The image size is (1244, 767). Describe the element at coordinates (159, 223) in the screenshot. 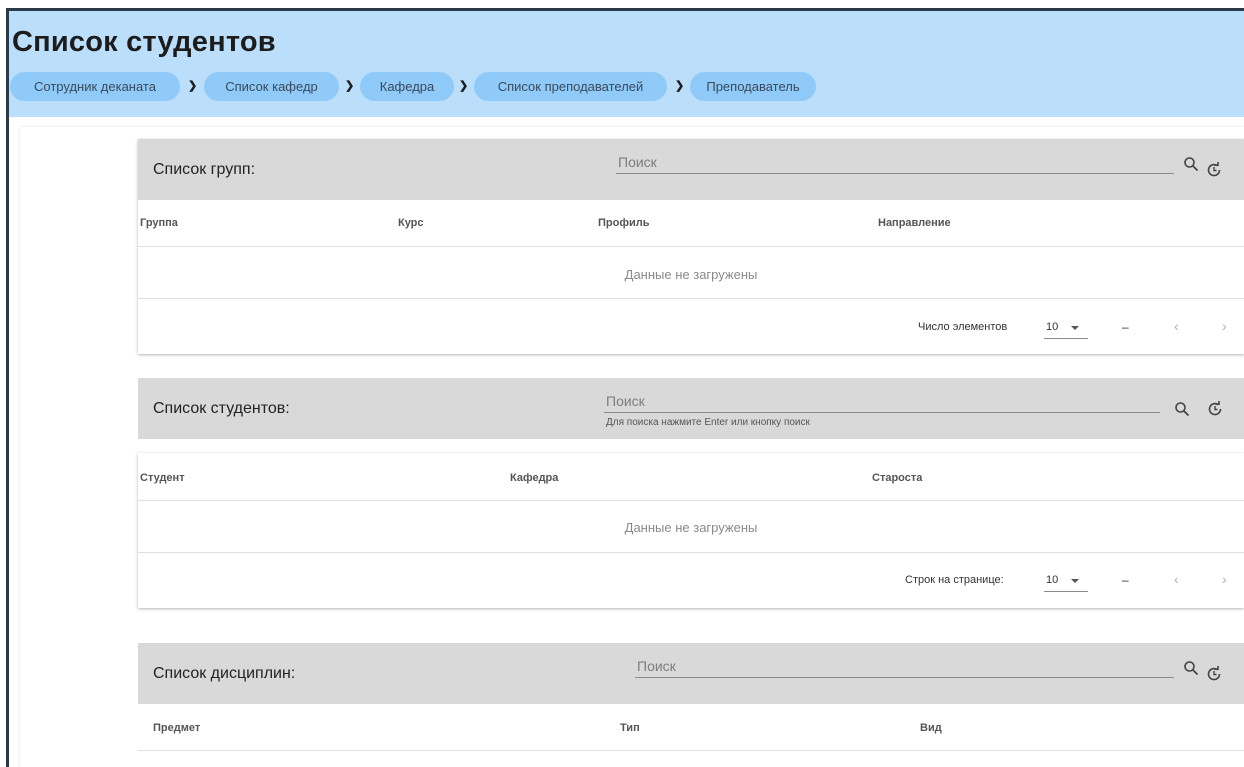

I see `column-header-group: Группа` at that location.